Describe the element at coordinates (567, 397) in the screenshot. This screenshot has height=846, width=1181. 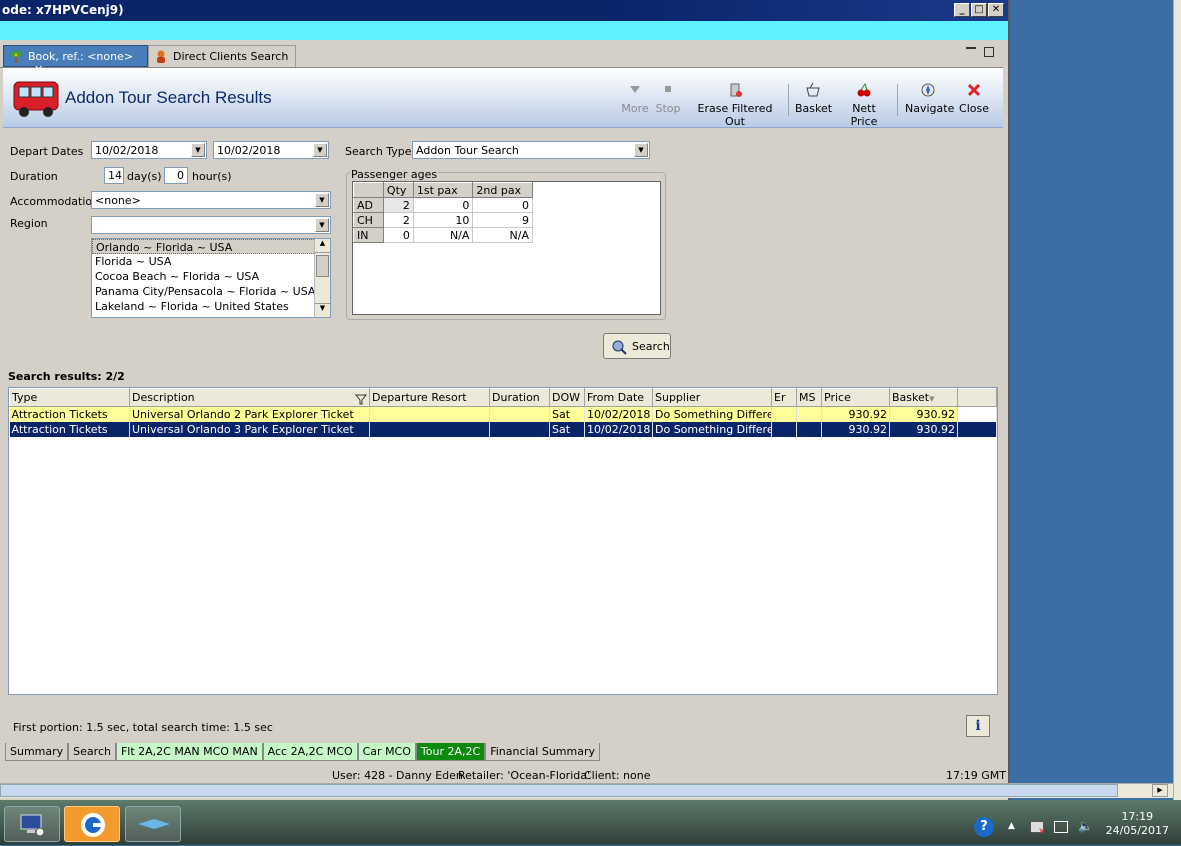
I see `column-header-dow: DOW` at that location.